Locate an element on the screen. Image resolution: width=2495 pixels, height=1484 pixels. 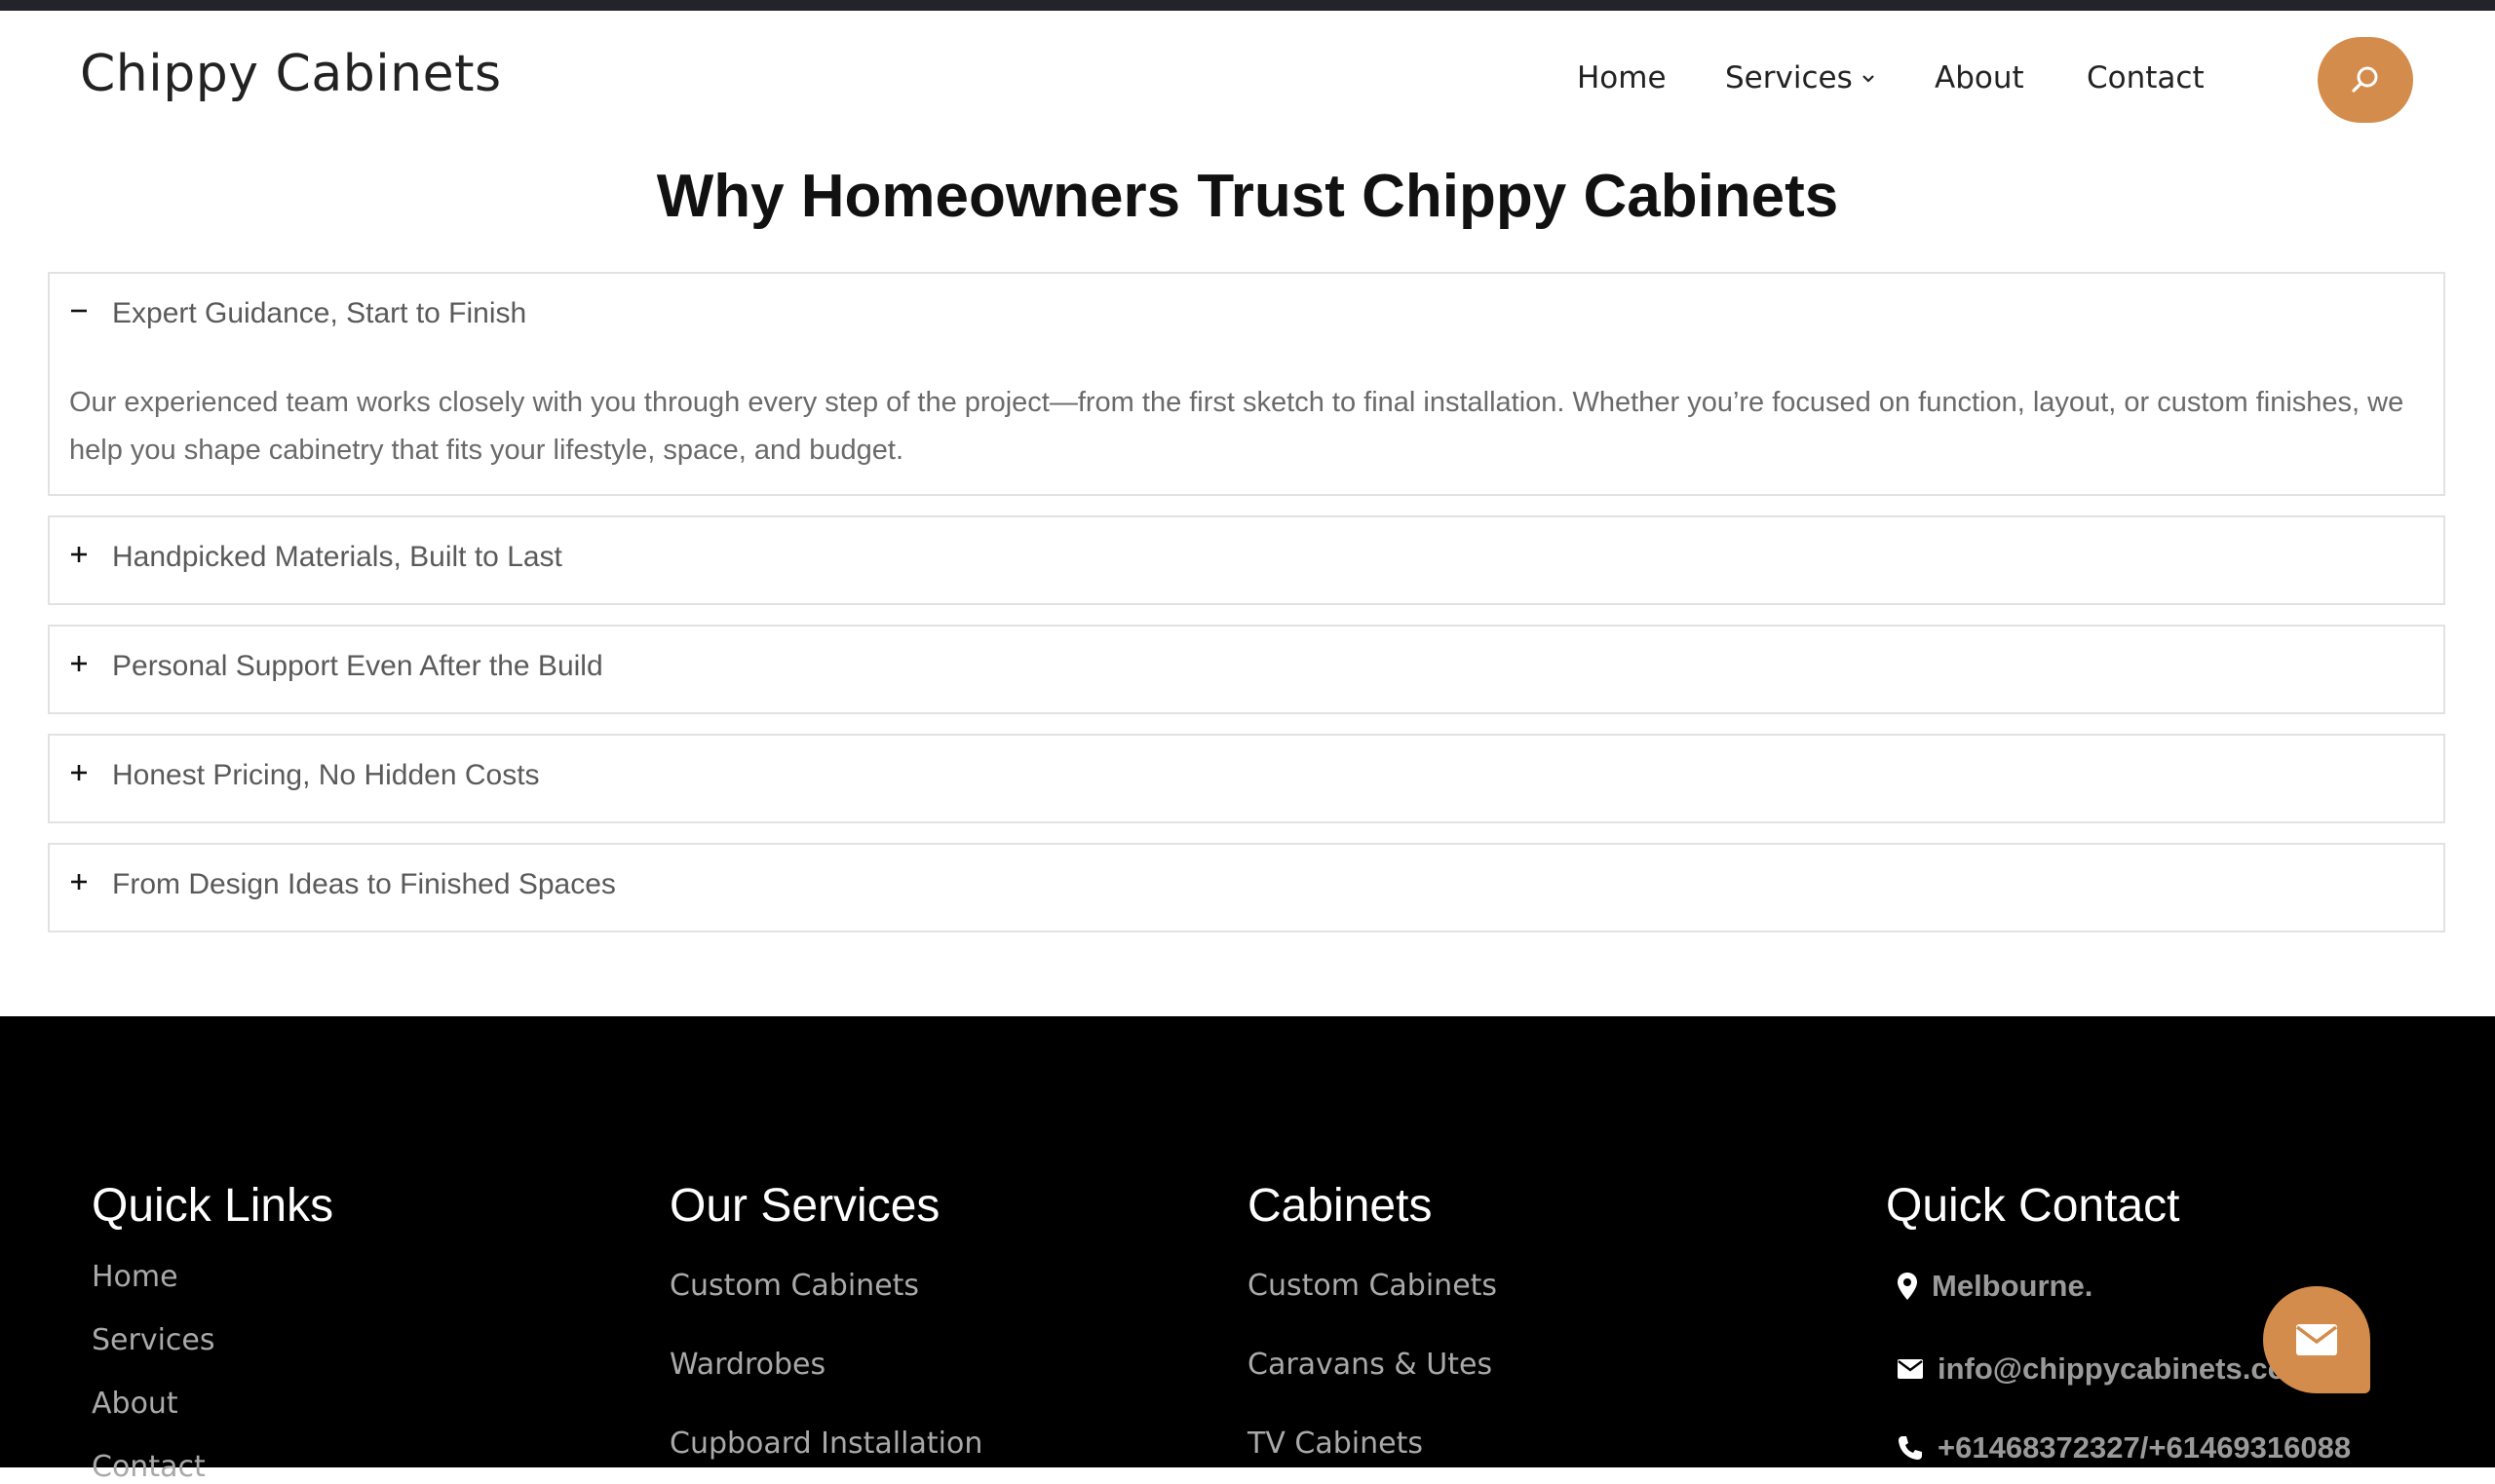
footer-link-custom-cabinets-2: Custom Cabinets is located at coordinates (1372, 1286).